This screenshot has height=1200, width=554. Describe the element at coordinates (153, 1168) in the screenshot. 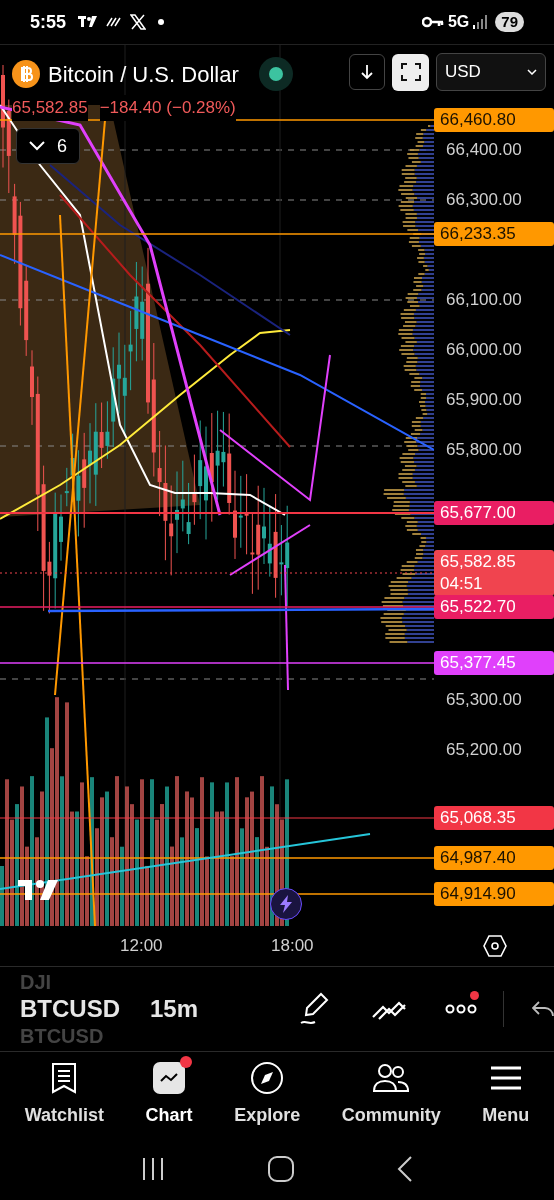

I see `recent-apps-icon` at that location.